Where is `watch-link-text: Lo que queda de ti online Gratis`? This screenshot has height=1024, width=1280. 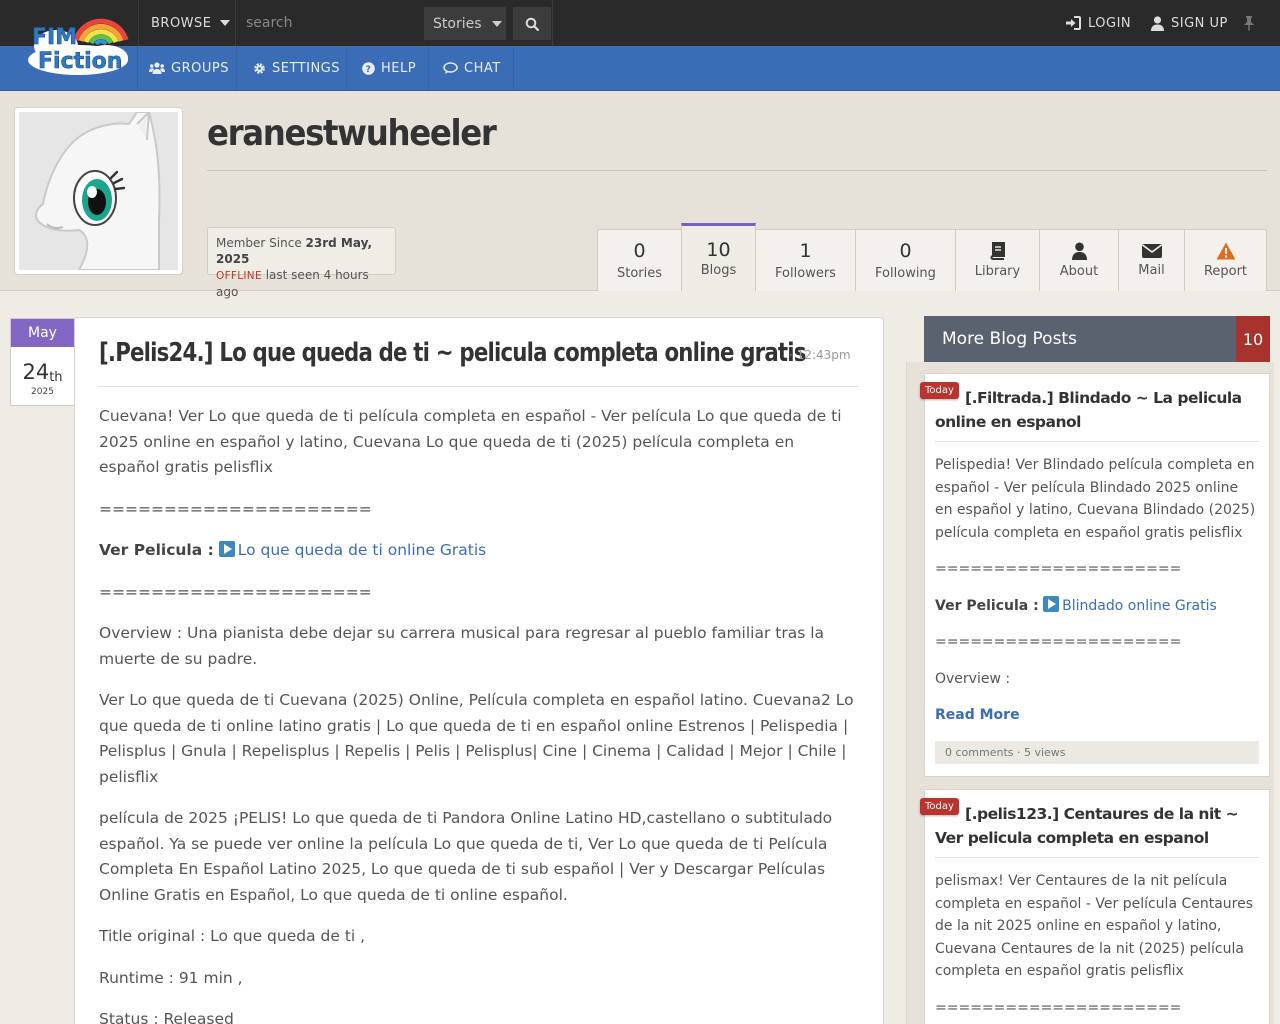 watch-link-text: Lo que queda de ti online Gratis is located at coordinates (362, 550).